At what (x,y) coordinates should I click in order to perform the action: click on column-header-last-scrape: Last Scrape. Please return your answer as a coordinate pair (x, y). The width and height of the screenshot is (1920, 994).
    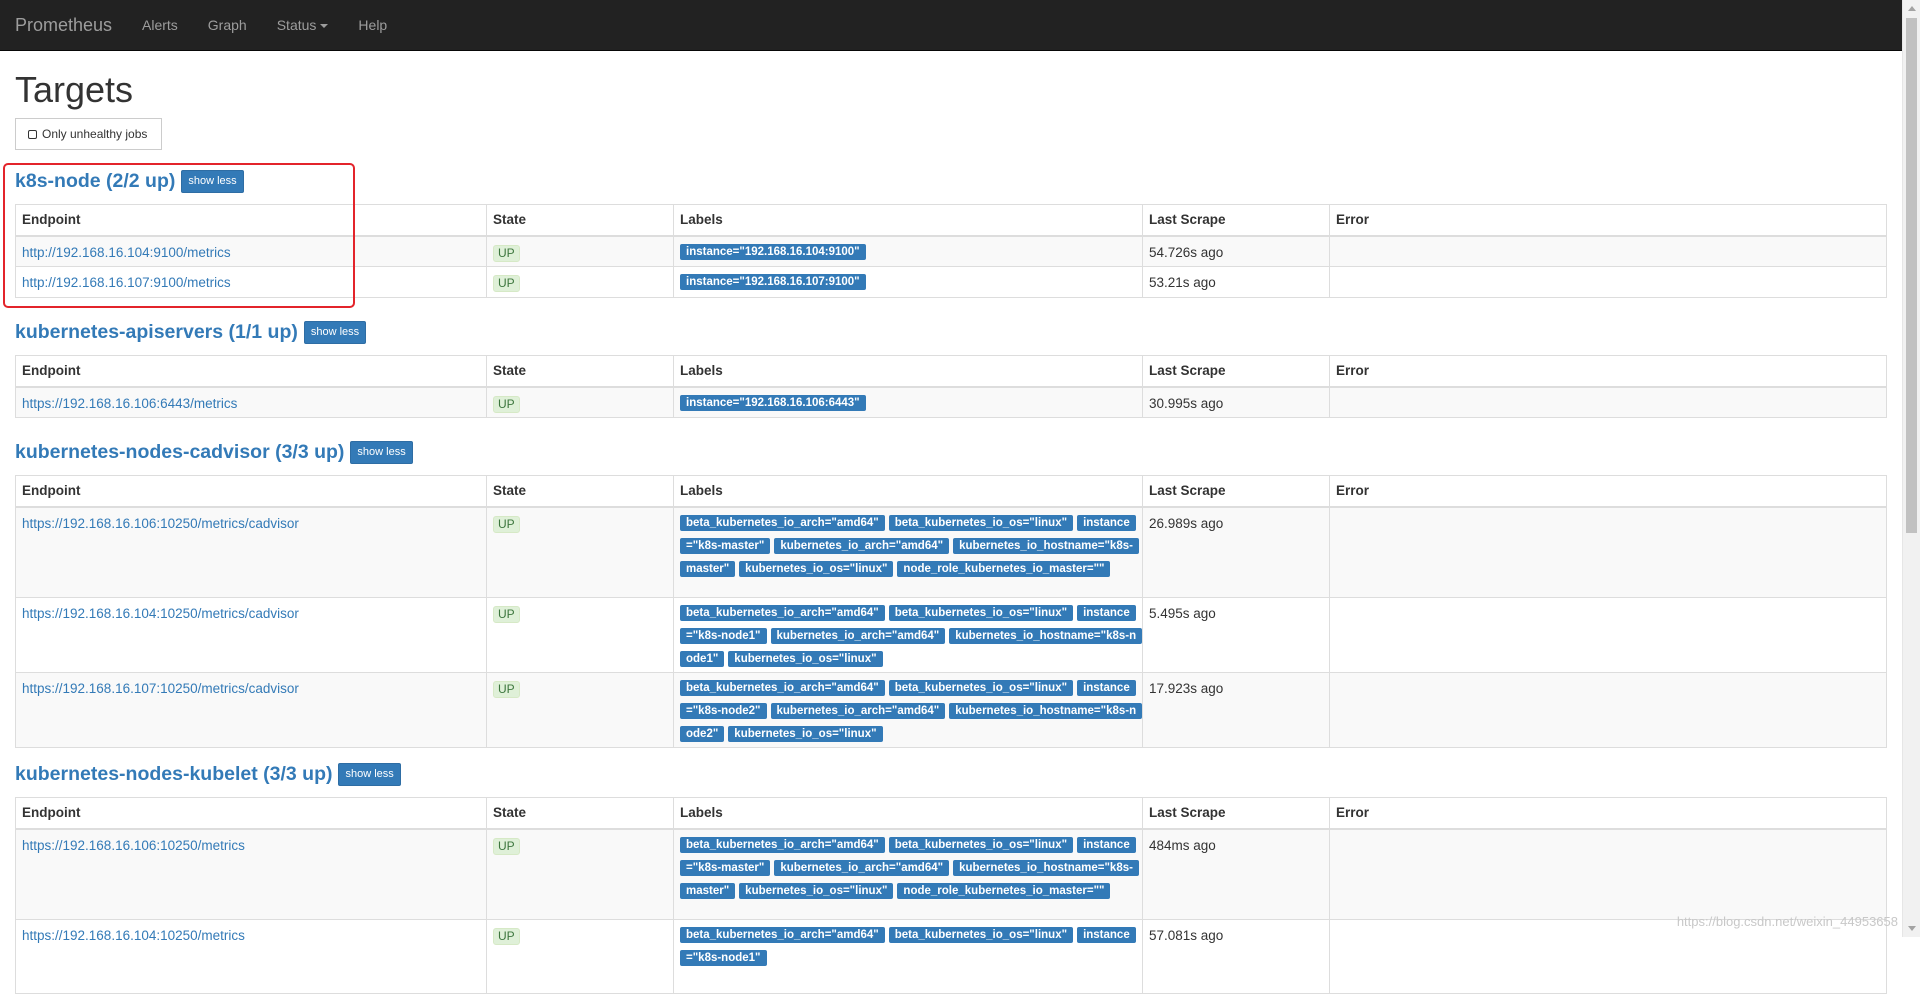
    Looking at the image, I should click on (1236, 491).